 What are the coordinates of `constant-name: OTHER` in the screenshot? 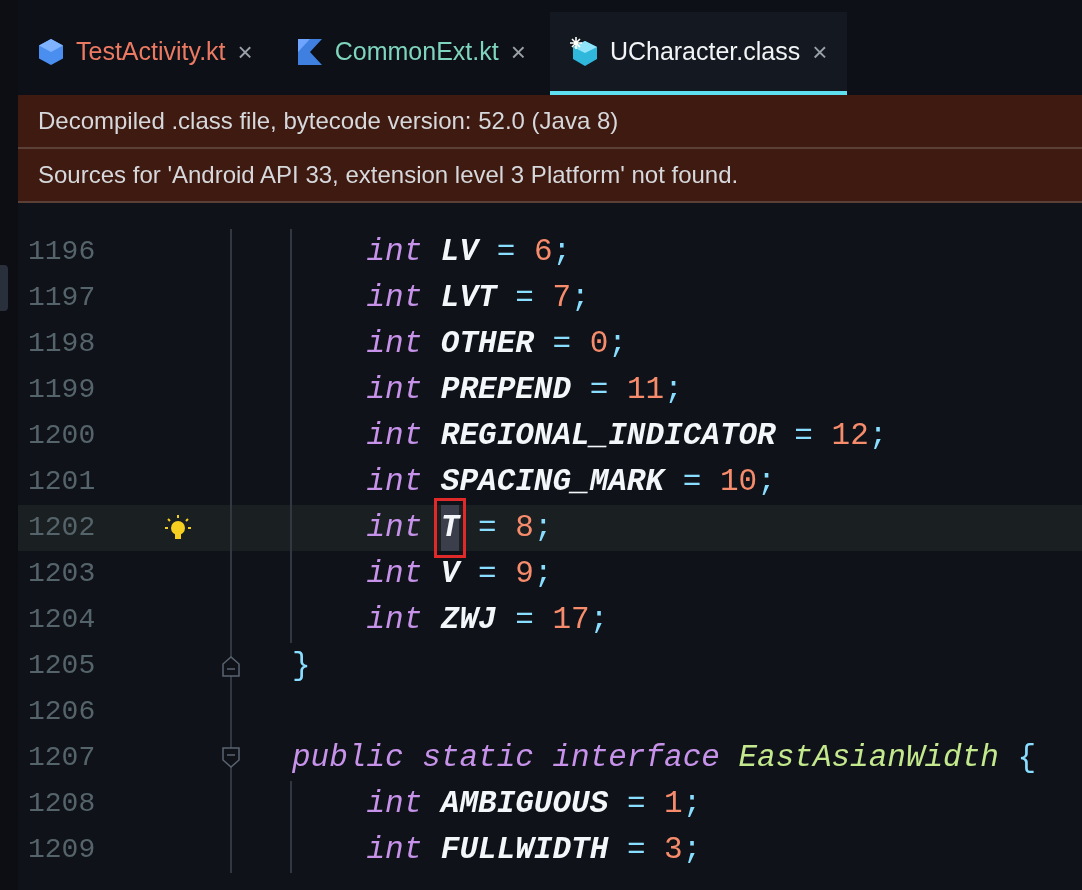 It's located at (487, 343).